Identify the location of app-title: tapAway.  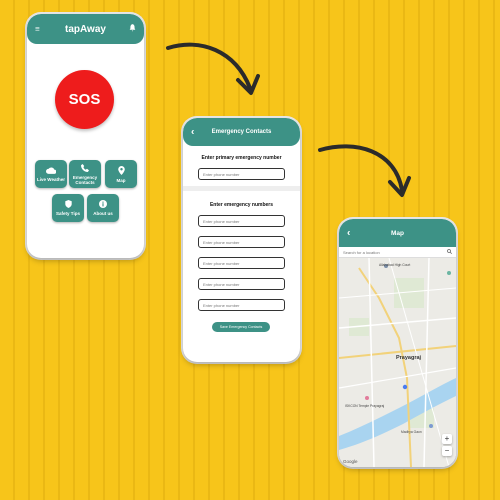
(85, 29).